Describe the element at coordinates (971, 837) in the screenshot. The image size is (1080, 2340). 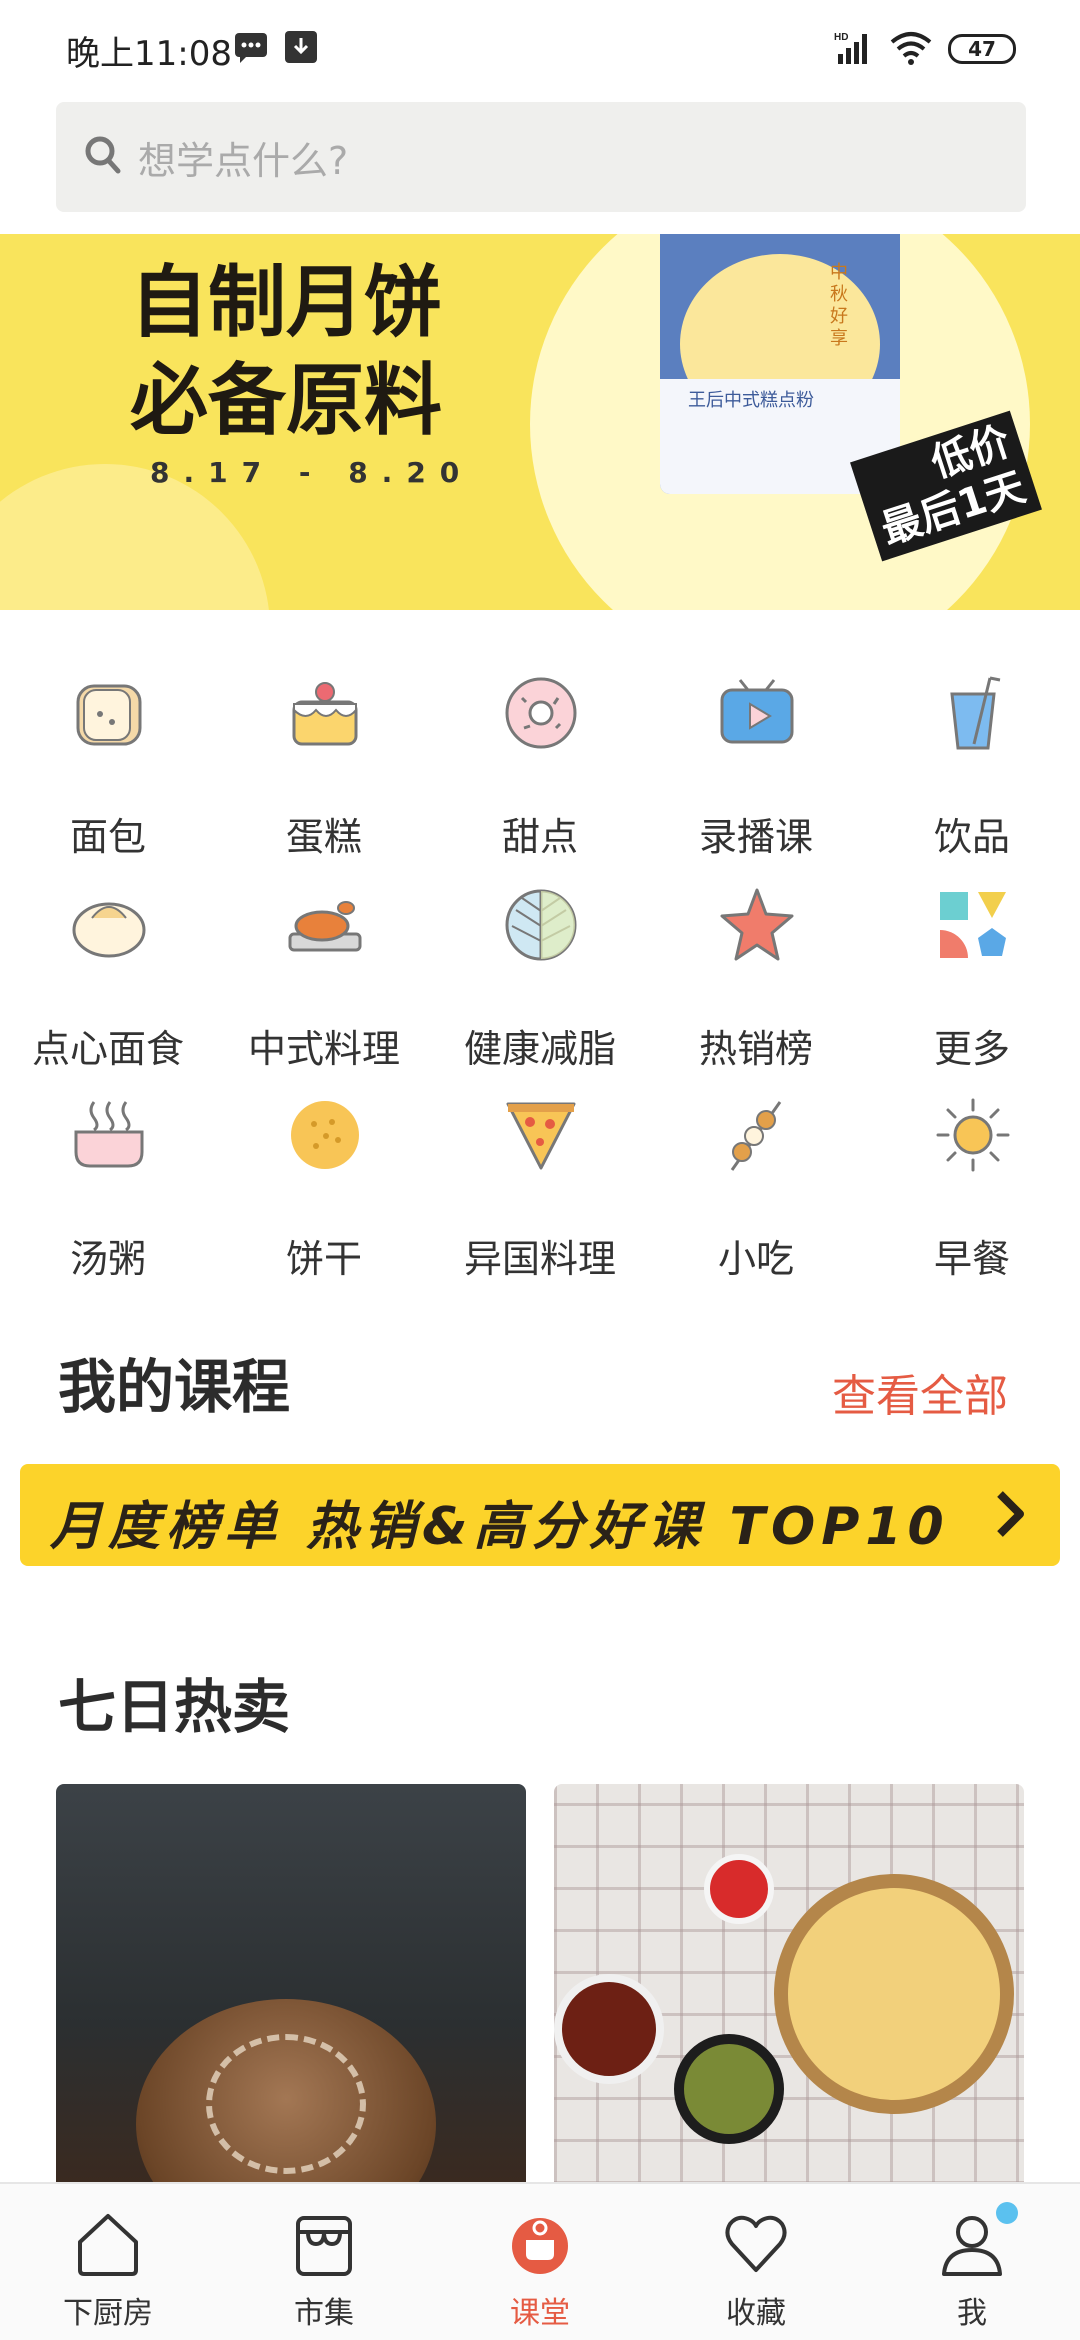
I see `category-label: 饮品` at that location.